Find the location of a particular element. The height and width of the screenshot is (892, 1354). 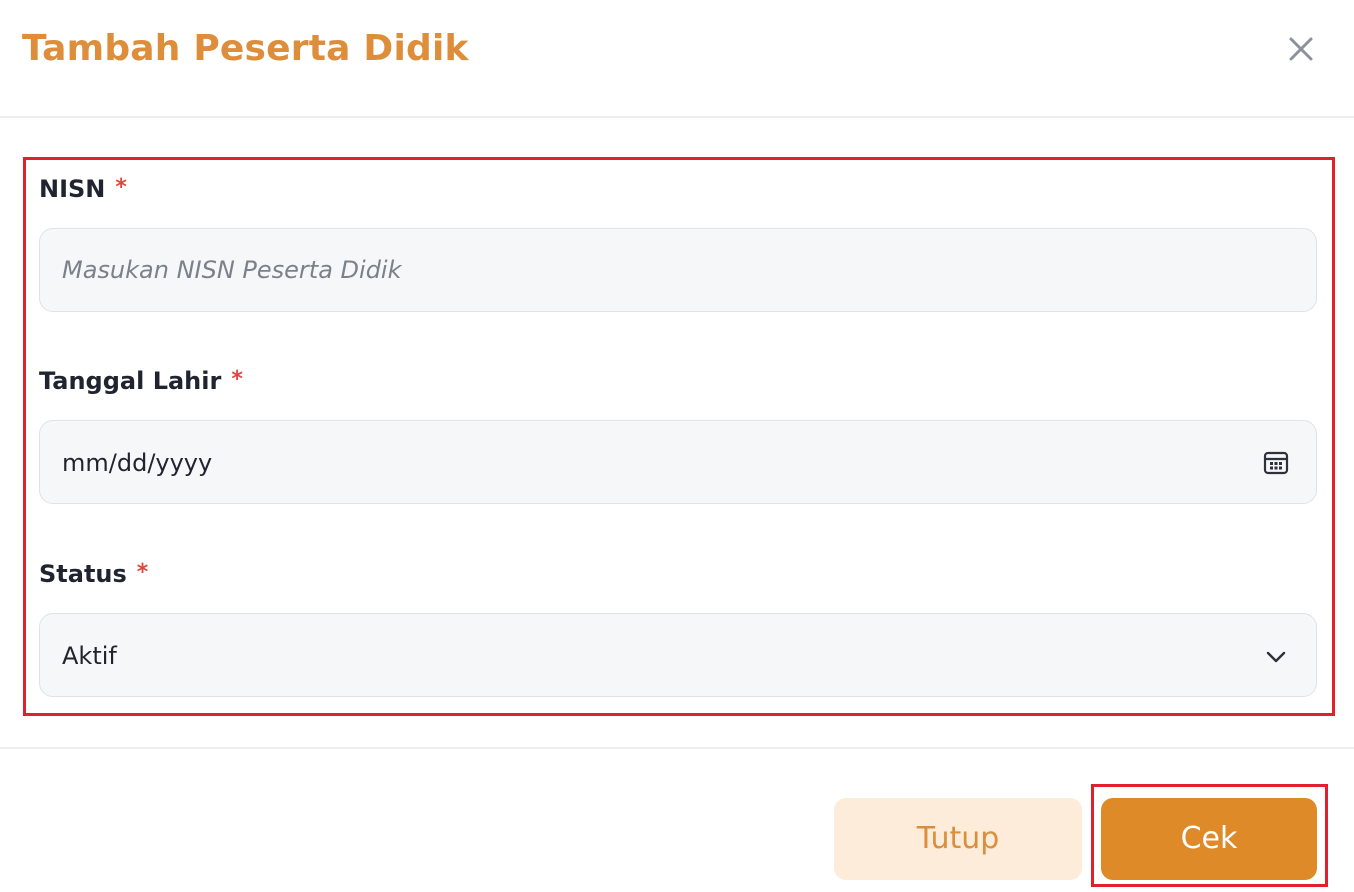

birth-date-required-mark: * is located at coordinates (237, 379).